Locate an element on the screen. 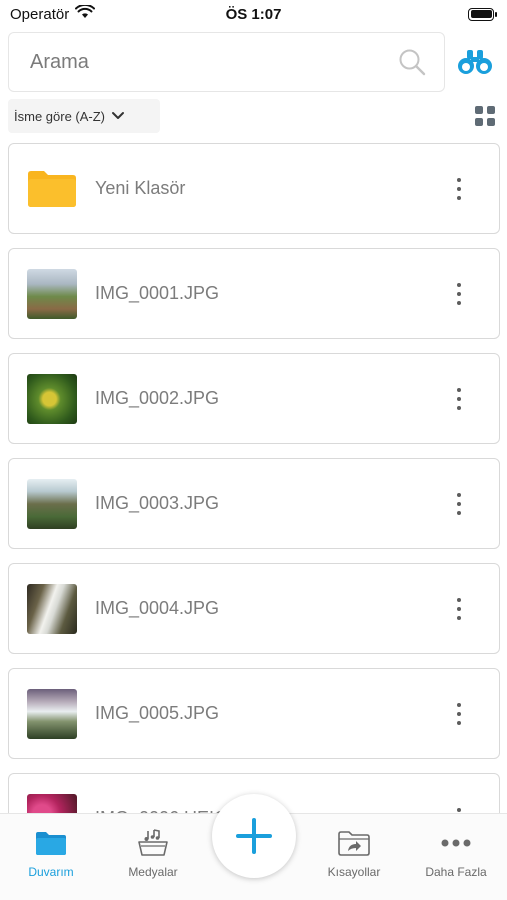 This screenshot has width=507, height=900. add-button is located at coordinates (254, 836).